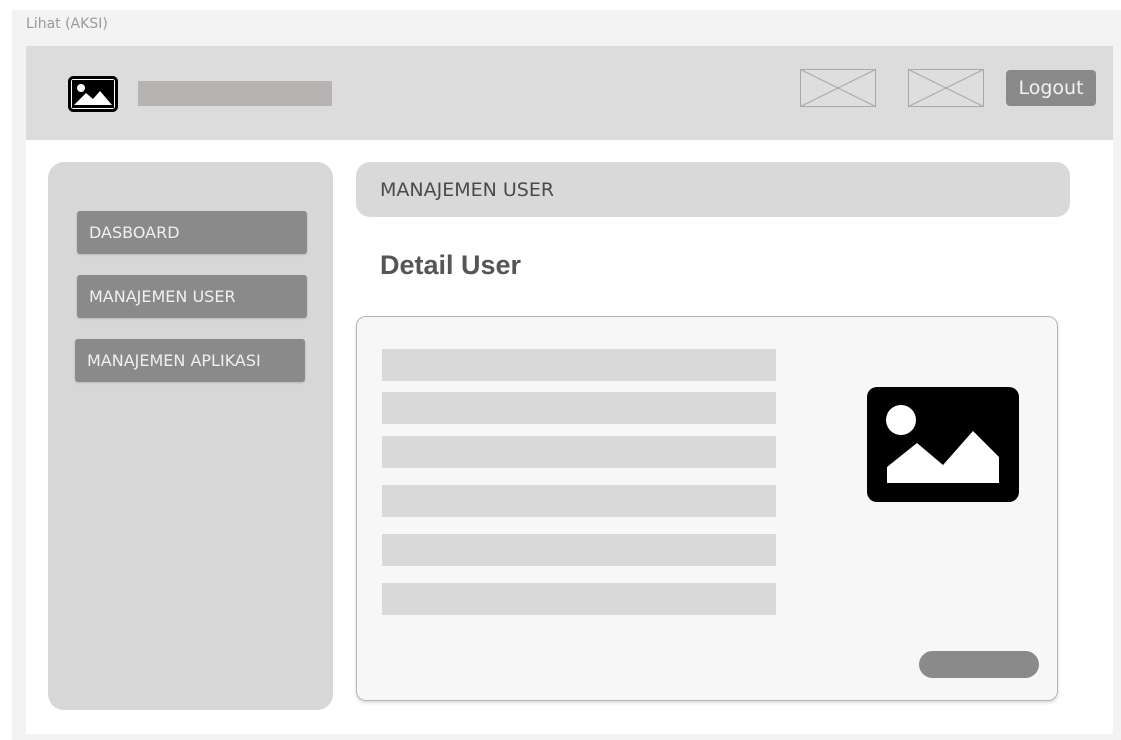 This screenshot has height=740, width=1121. What do you see at coordinates (979, 664) in the screenshot?
I see `action-button` at bounding box center [979, 664].